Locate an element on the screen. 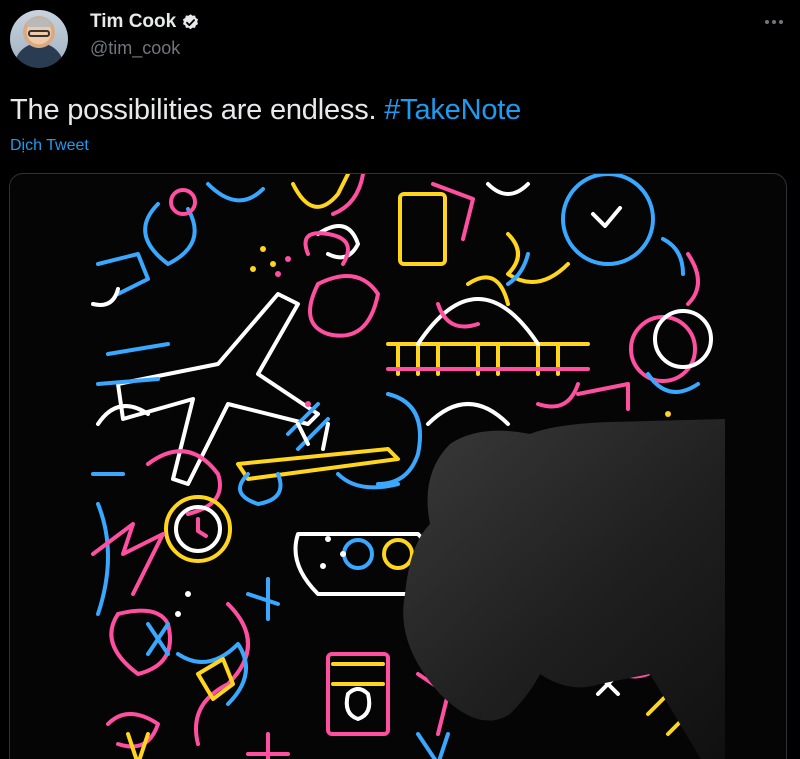  more-options-icon is located at coordinates (774, 22).